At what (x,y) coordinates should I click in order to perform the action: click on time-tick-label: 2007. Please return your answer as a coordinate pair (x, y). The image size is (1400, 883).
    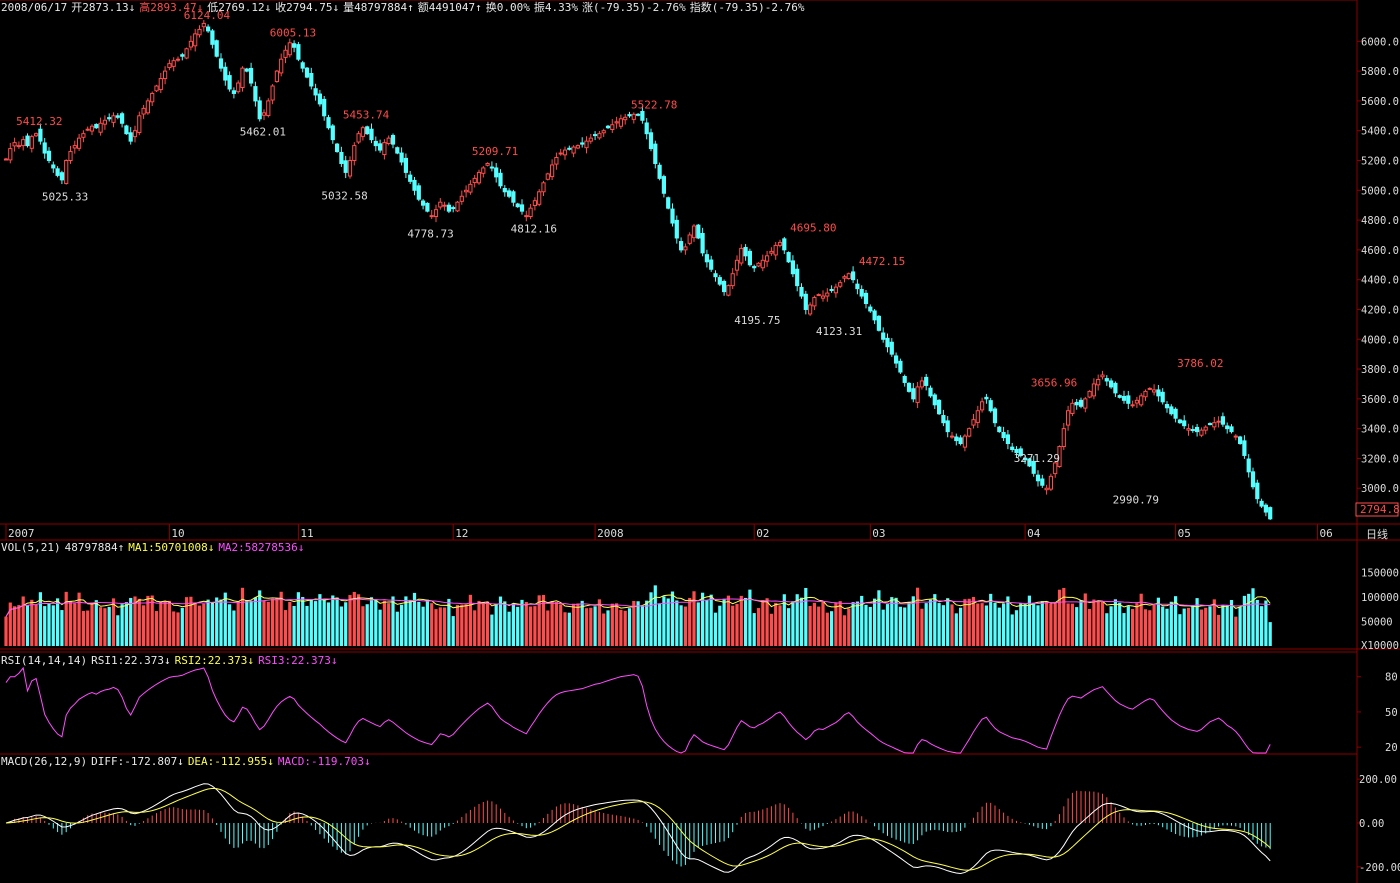
    Looking at the image, I should click on (21, 533).